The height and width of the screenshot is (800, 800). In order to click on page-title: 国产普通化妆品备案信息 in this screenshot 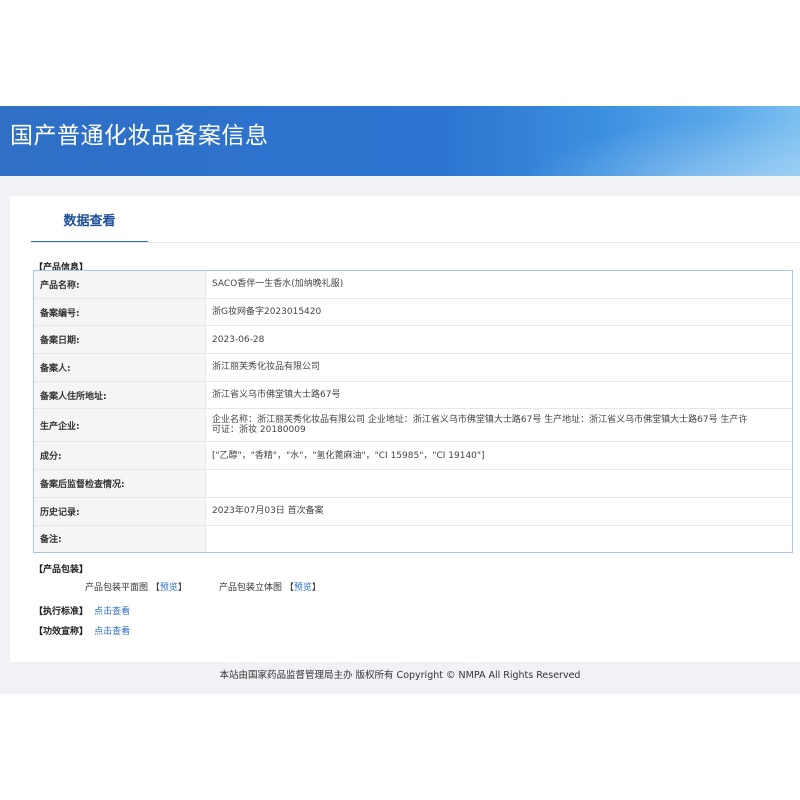, I will do `click(139, 136)`.